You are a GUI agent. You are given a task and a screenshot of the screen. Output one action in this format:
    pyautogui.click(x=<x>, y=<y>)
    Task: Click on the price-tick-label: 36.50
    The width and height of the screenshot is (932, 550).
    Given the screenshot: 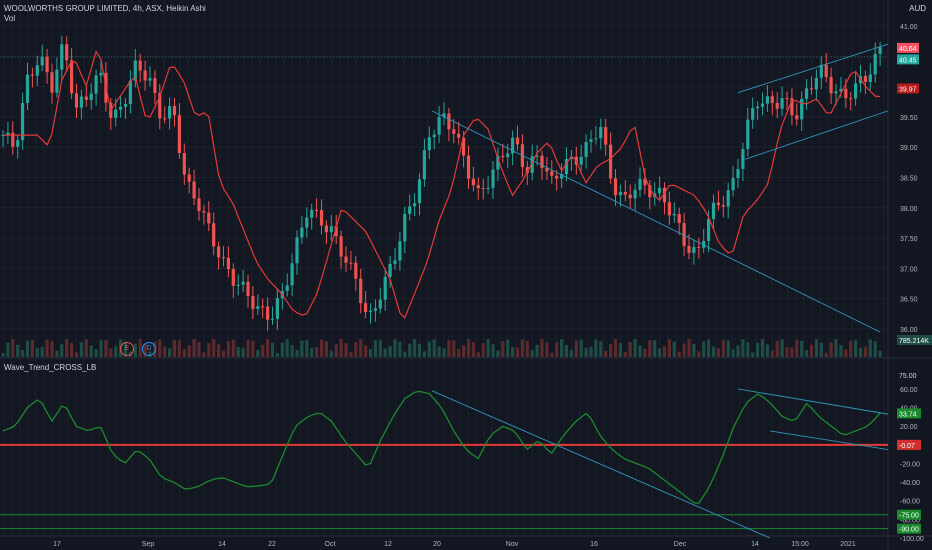 What is the action you would take?
    pyautogui.click(x=909, y=300)
    